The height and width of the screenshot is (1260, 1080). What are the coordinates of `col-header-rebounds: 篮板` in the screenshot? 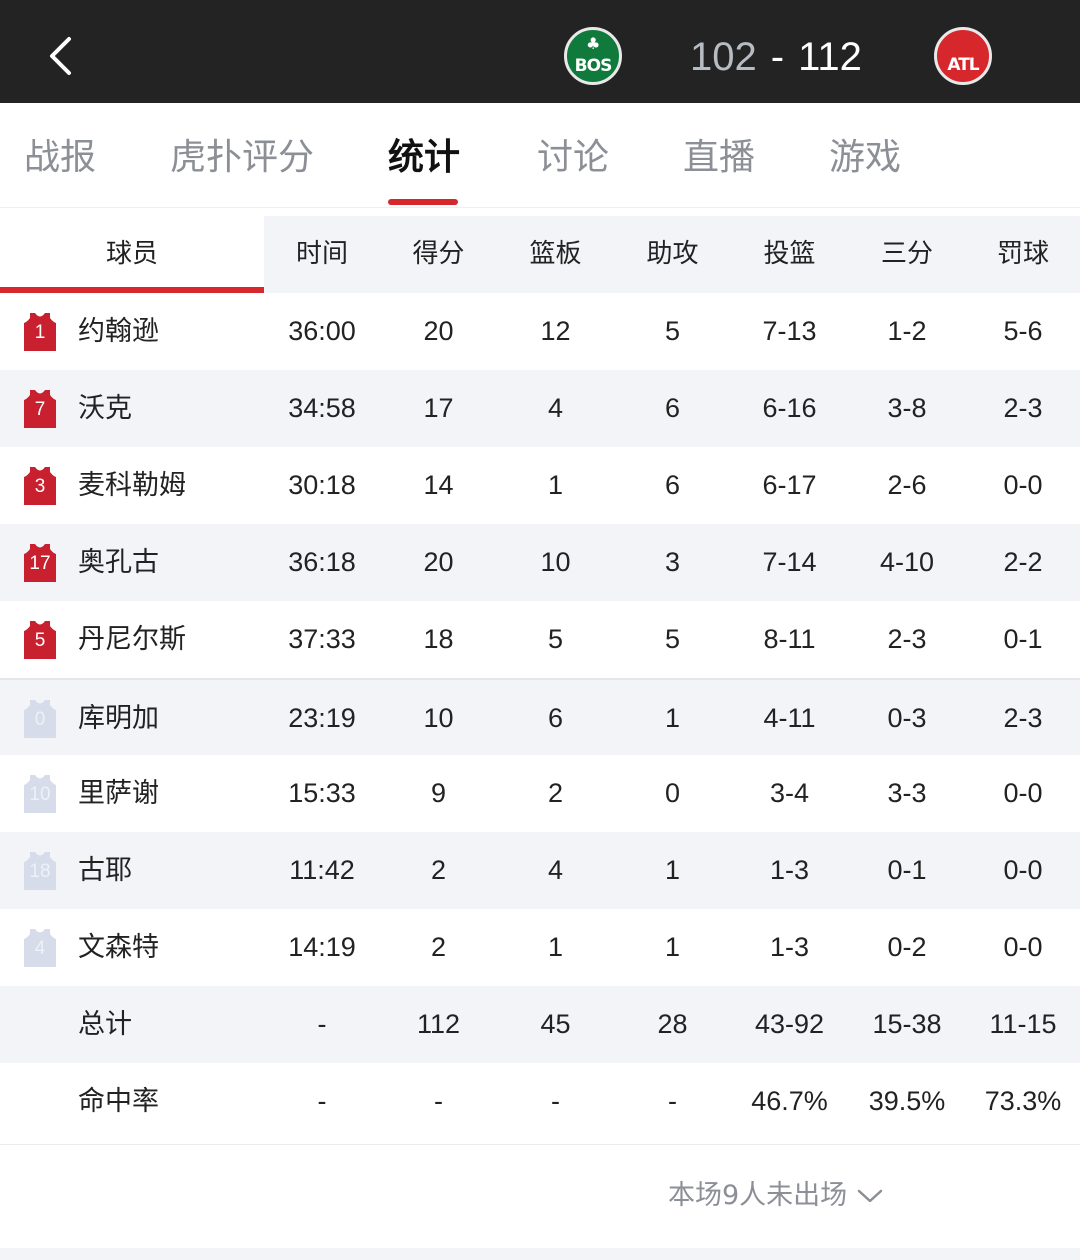 It's located at (555, 254).